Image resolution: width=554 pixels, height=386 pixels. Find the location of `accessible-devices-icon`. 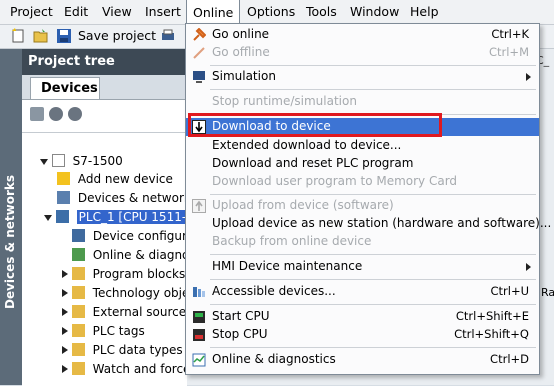

accessible-devices-icon is located at coordinates (199, 292).